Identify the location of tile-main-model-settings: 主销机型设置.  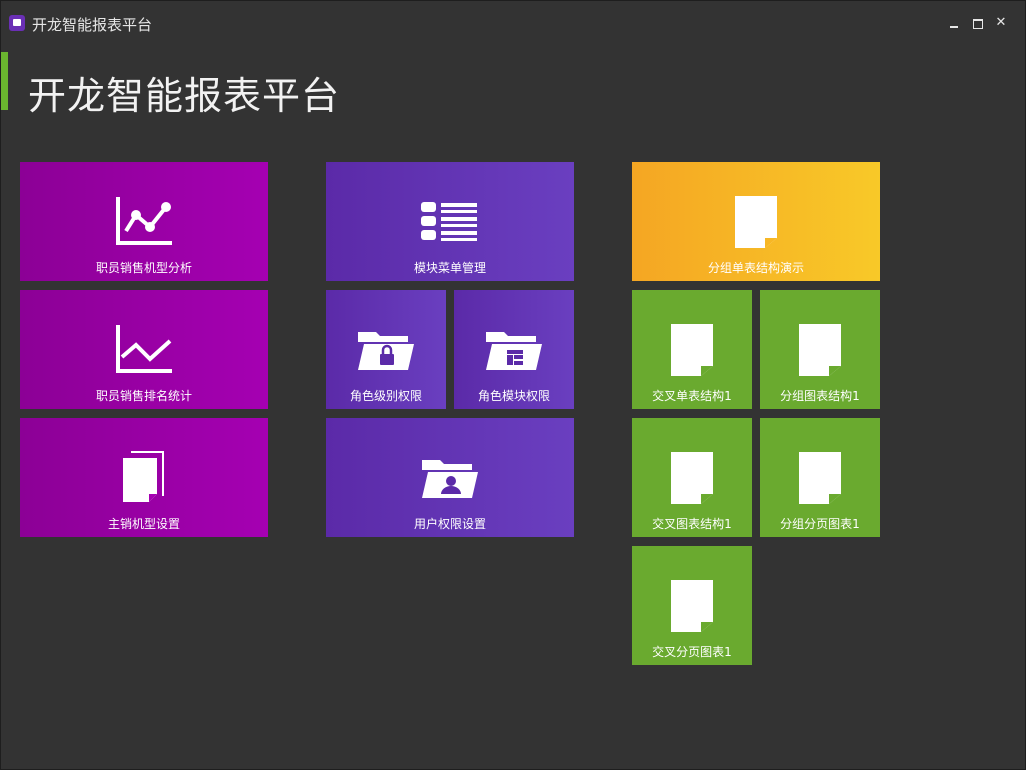
(144, 477).